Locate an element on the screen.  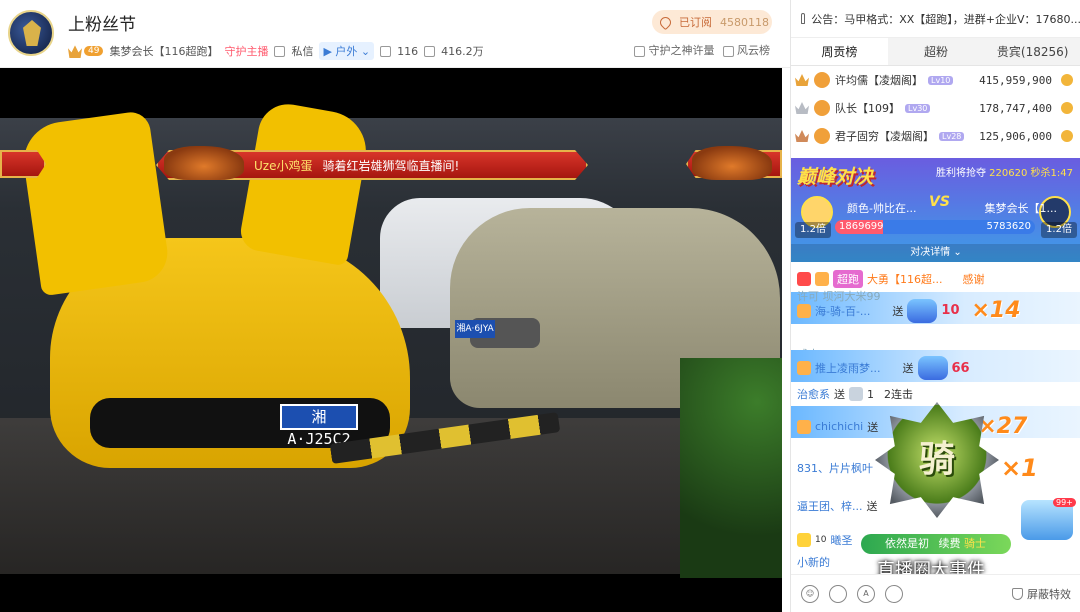
message-link: 私信 is located at coordinates (302, 51).